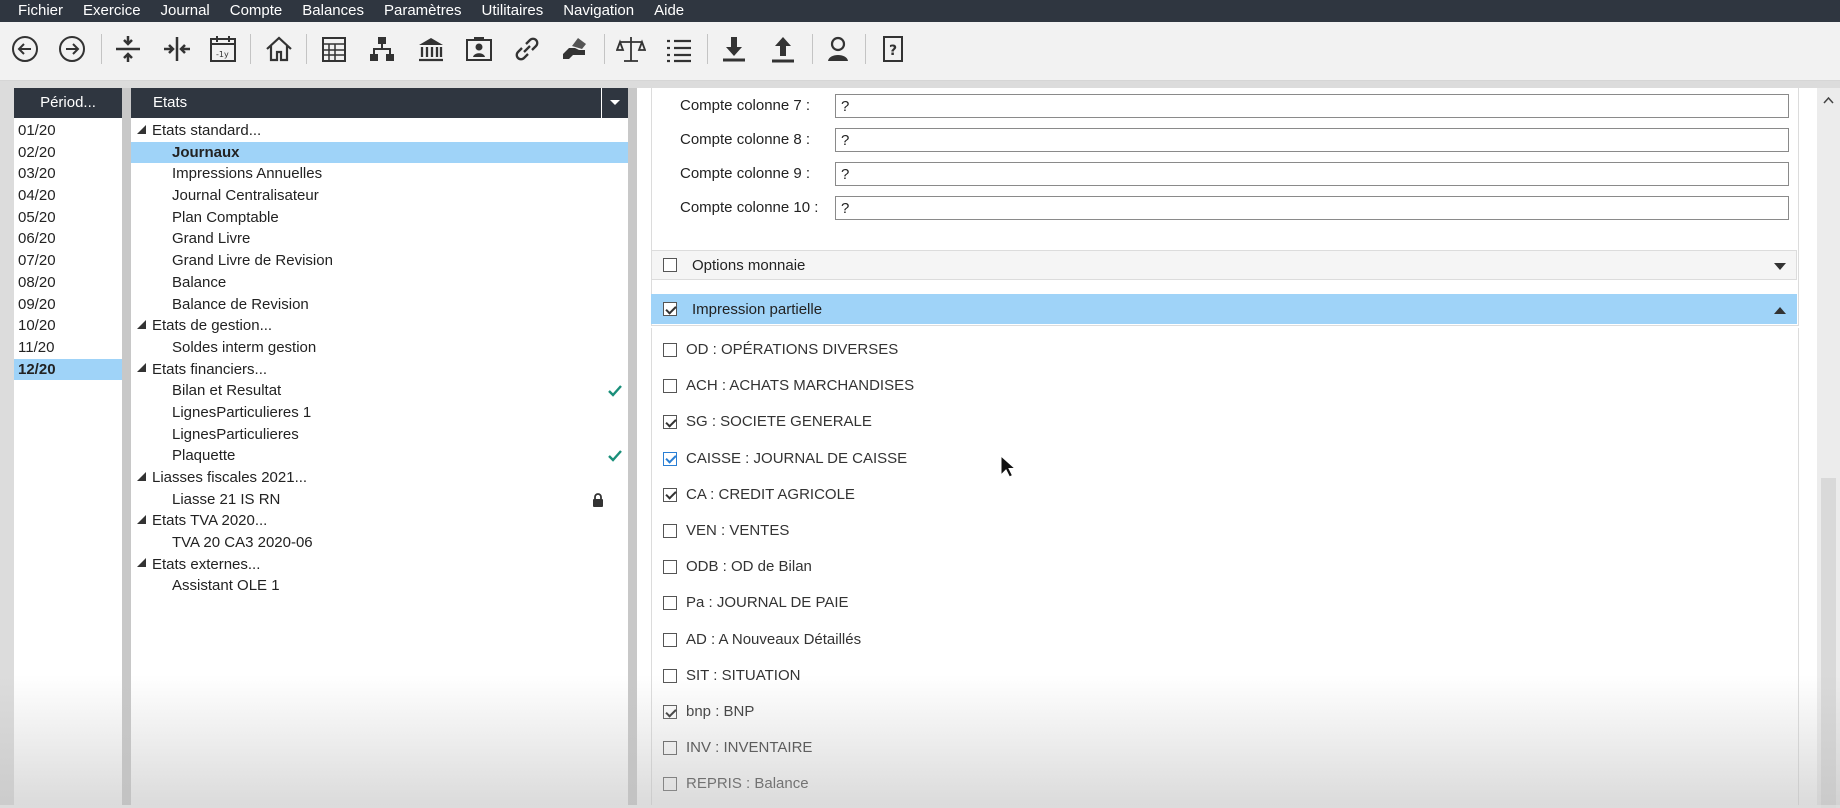  Describe the element at coordinates (431, 49) in the screenshot. I see `bank-icon` at that location.